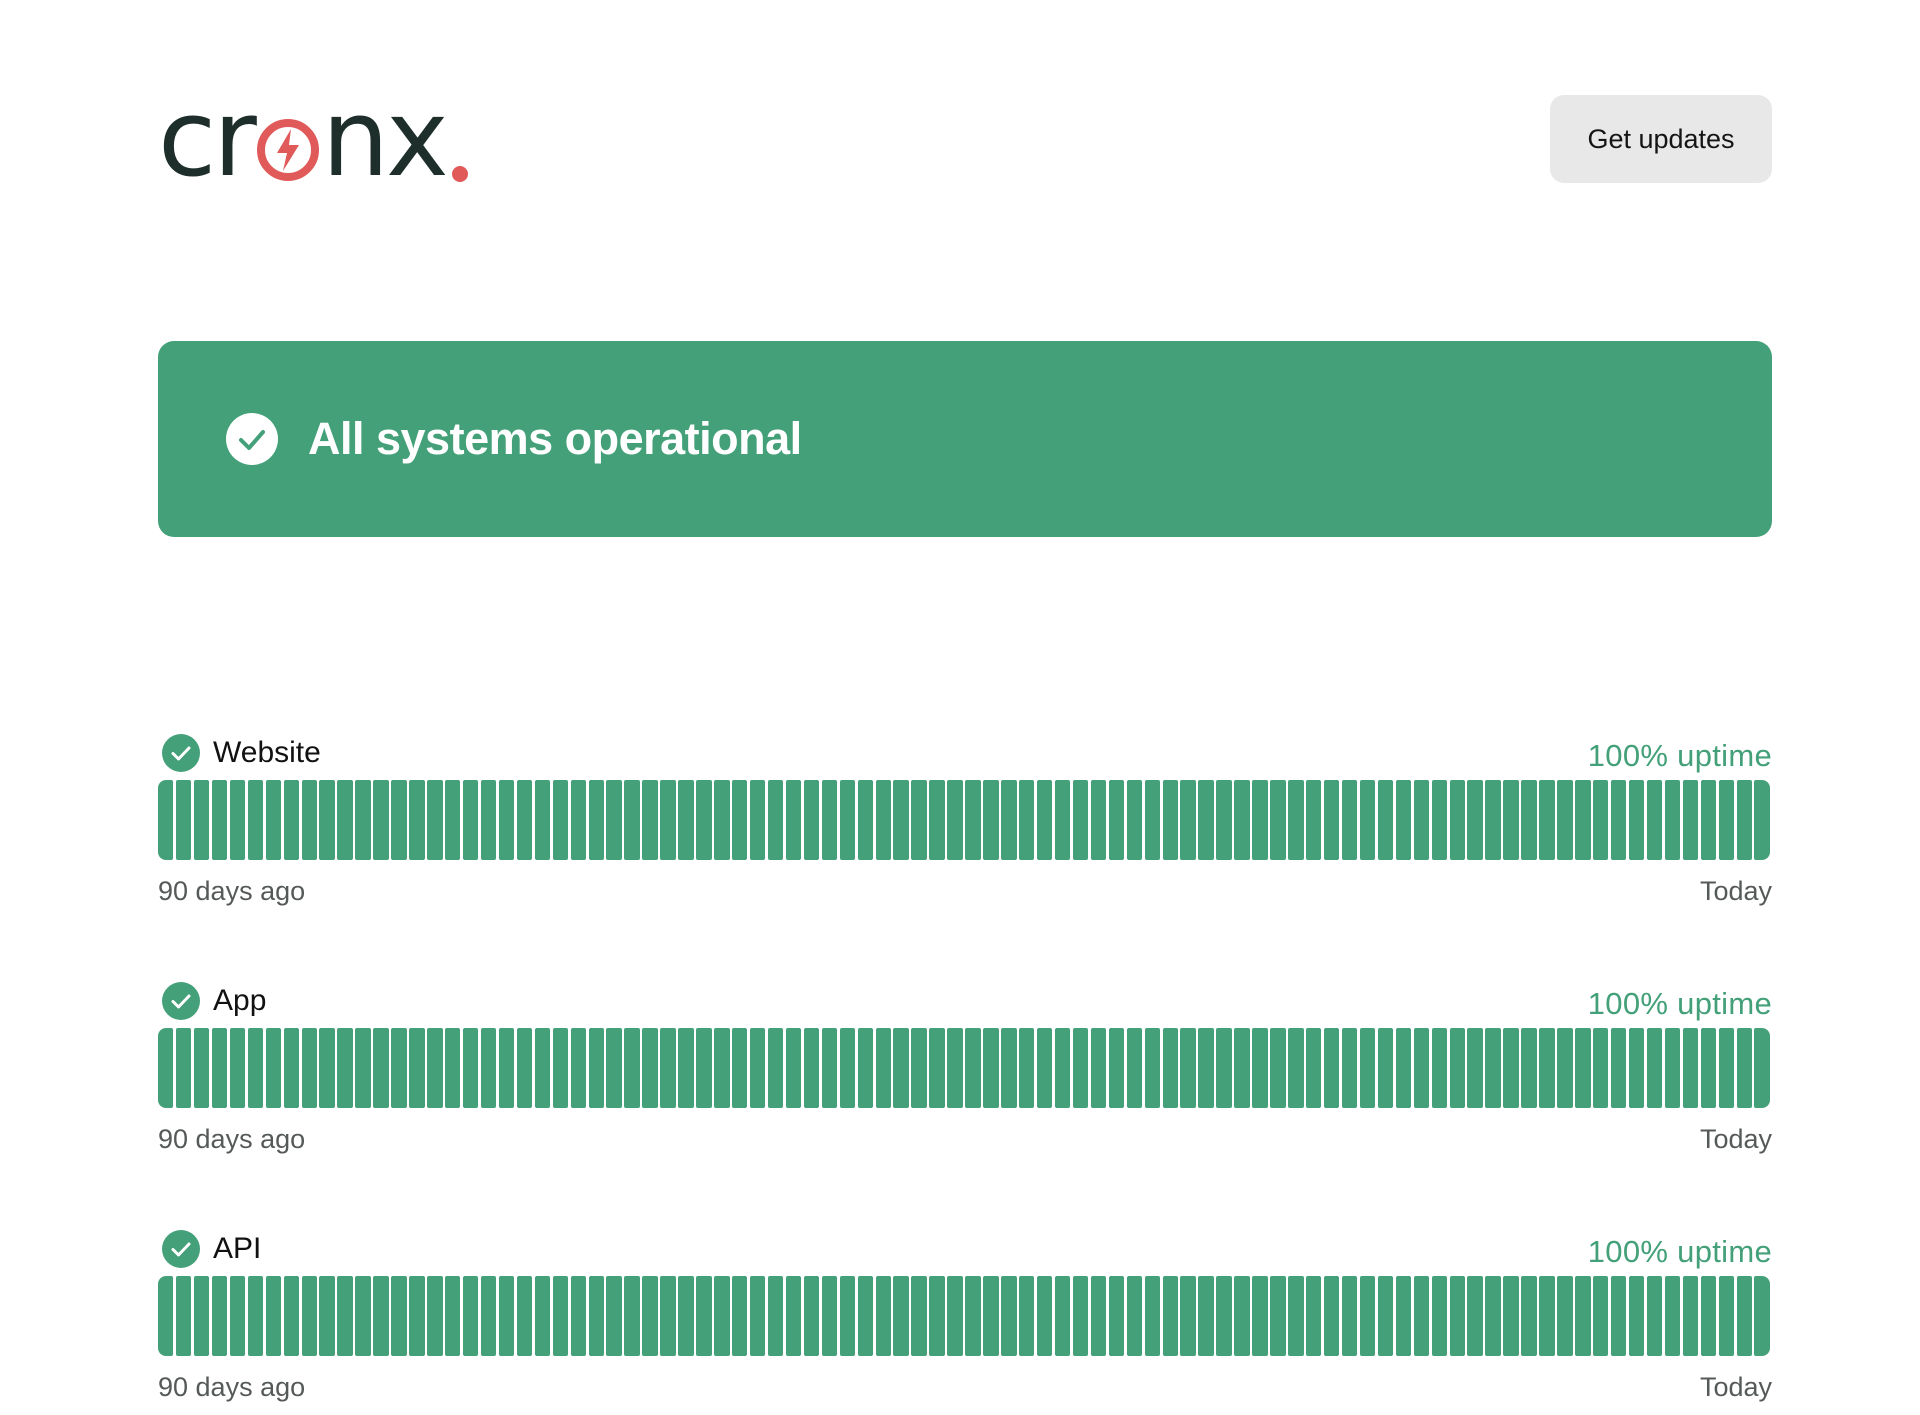  Describe the element at coordinates (1661, 139) in the screenshot. I see `get-updates-button: Get updates` at that location.